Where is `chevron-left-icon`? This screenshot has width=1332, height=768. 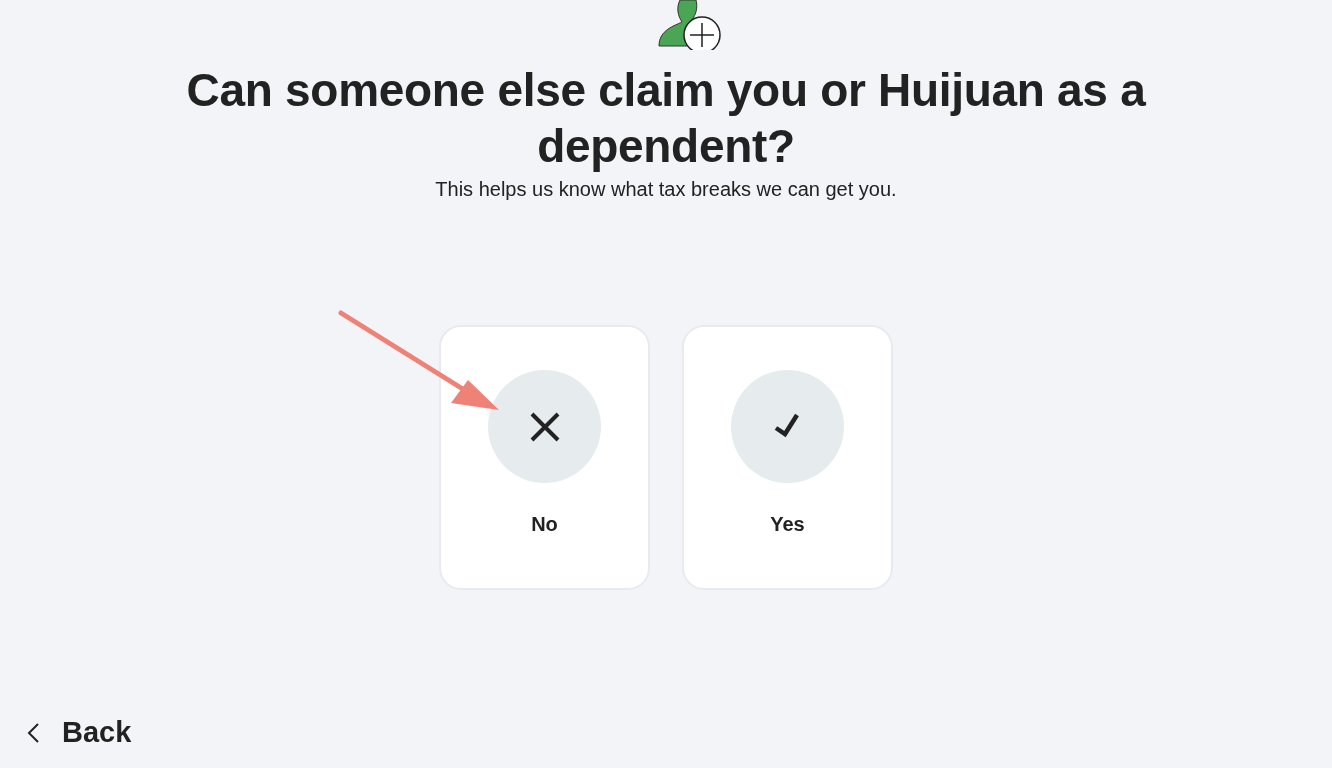 chevron-left-icon is located at coordinates (33, 732).